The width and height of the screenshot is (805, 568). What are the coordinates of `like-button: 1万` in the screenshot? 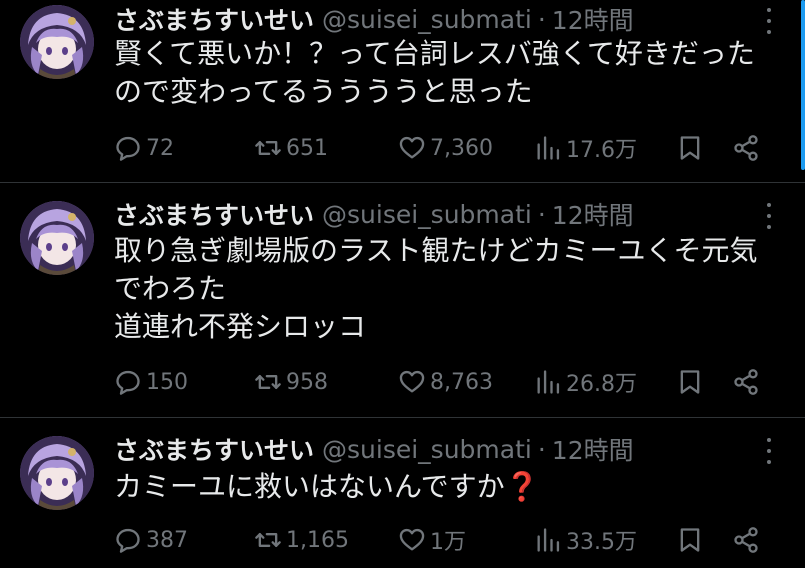 It's located at (432, 540).